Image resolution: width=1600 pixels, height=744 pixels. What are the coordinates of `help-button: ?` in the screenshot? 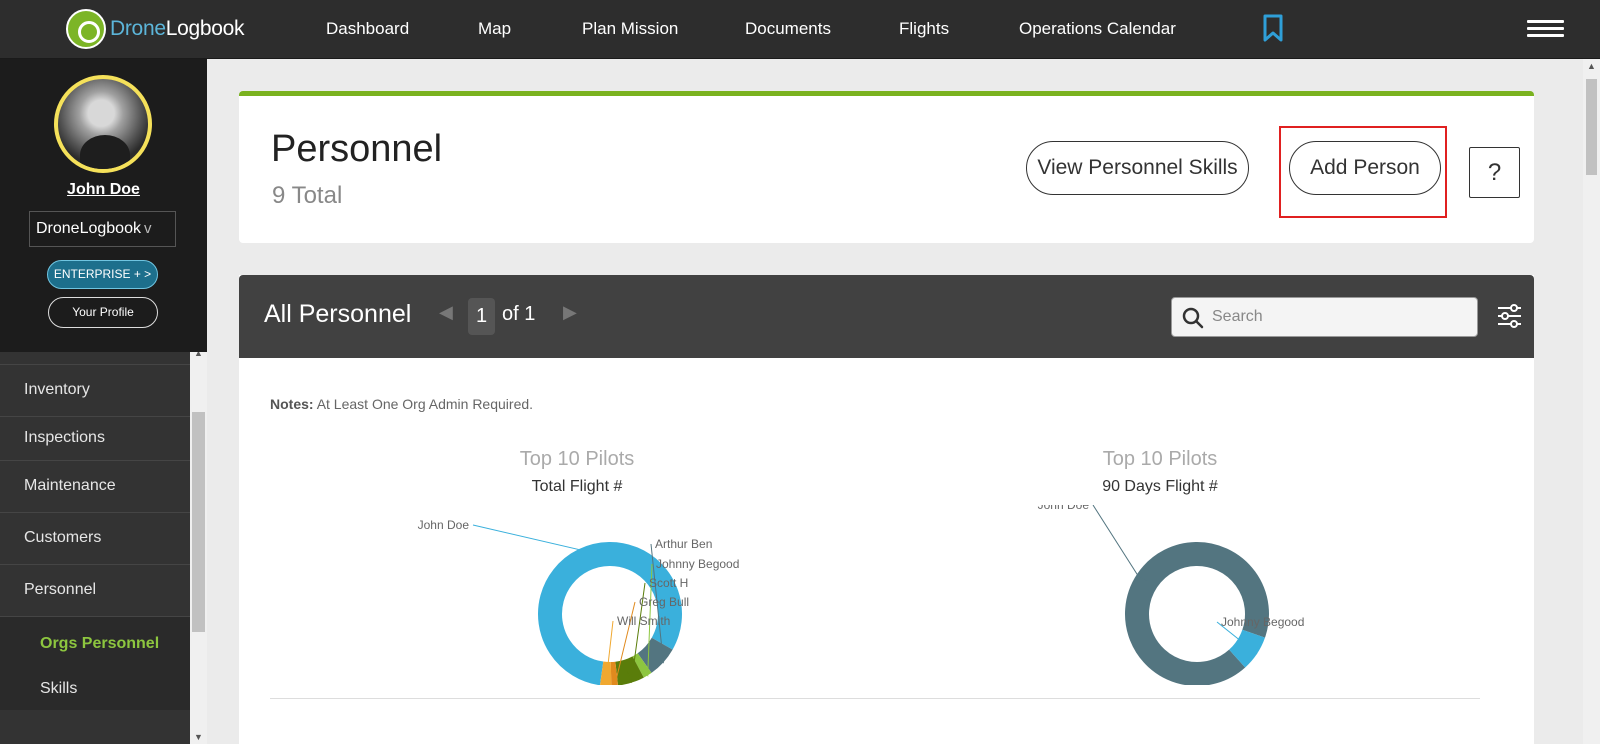 It's located at (1494, 172).